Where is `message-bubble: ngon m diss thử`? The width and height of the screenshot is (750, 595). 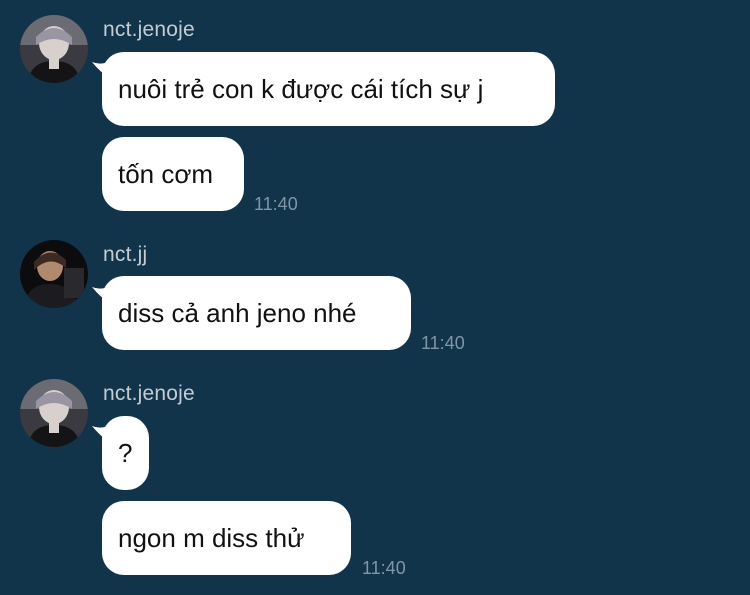
message-bubble: ngon m diss thử is located at coordinates (226, 538).